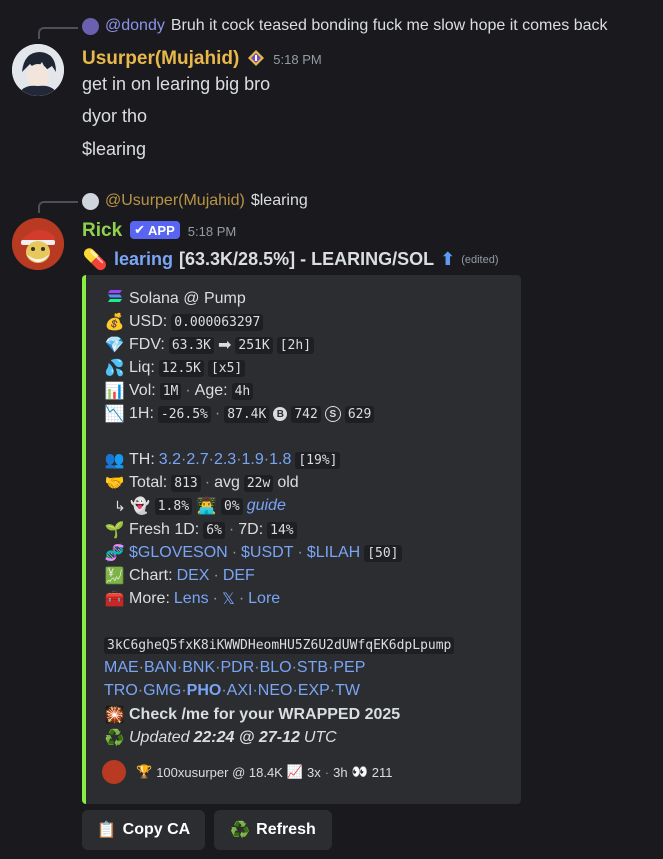 The width and height of the screenshot is (663, 859). Describe the element at coordinates (240, 691) in the screenshot. I see `bot-link: AXI` at that location.